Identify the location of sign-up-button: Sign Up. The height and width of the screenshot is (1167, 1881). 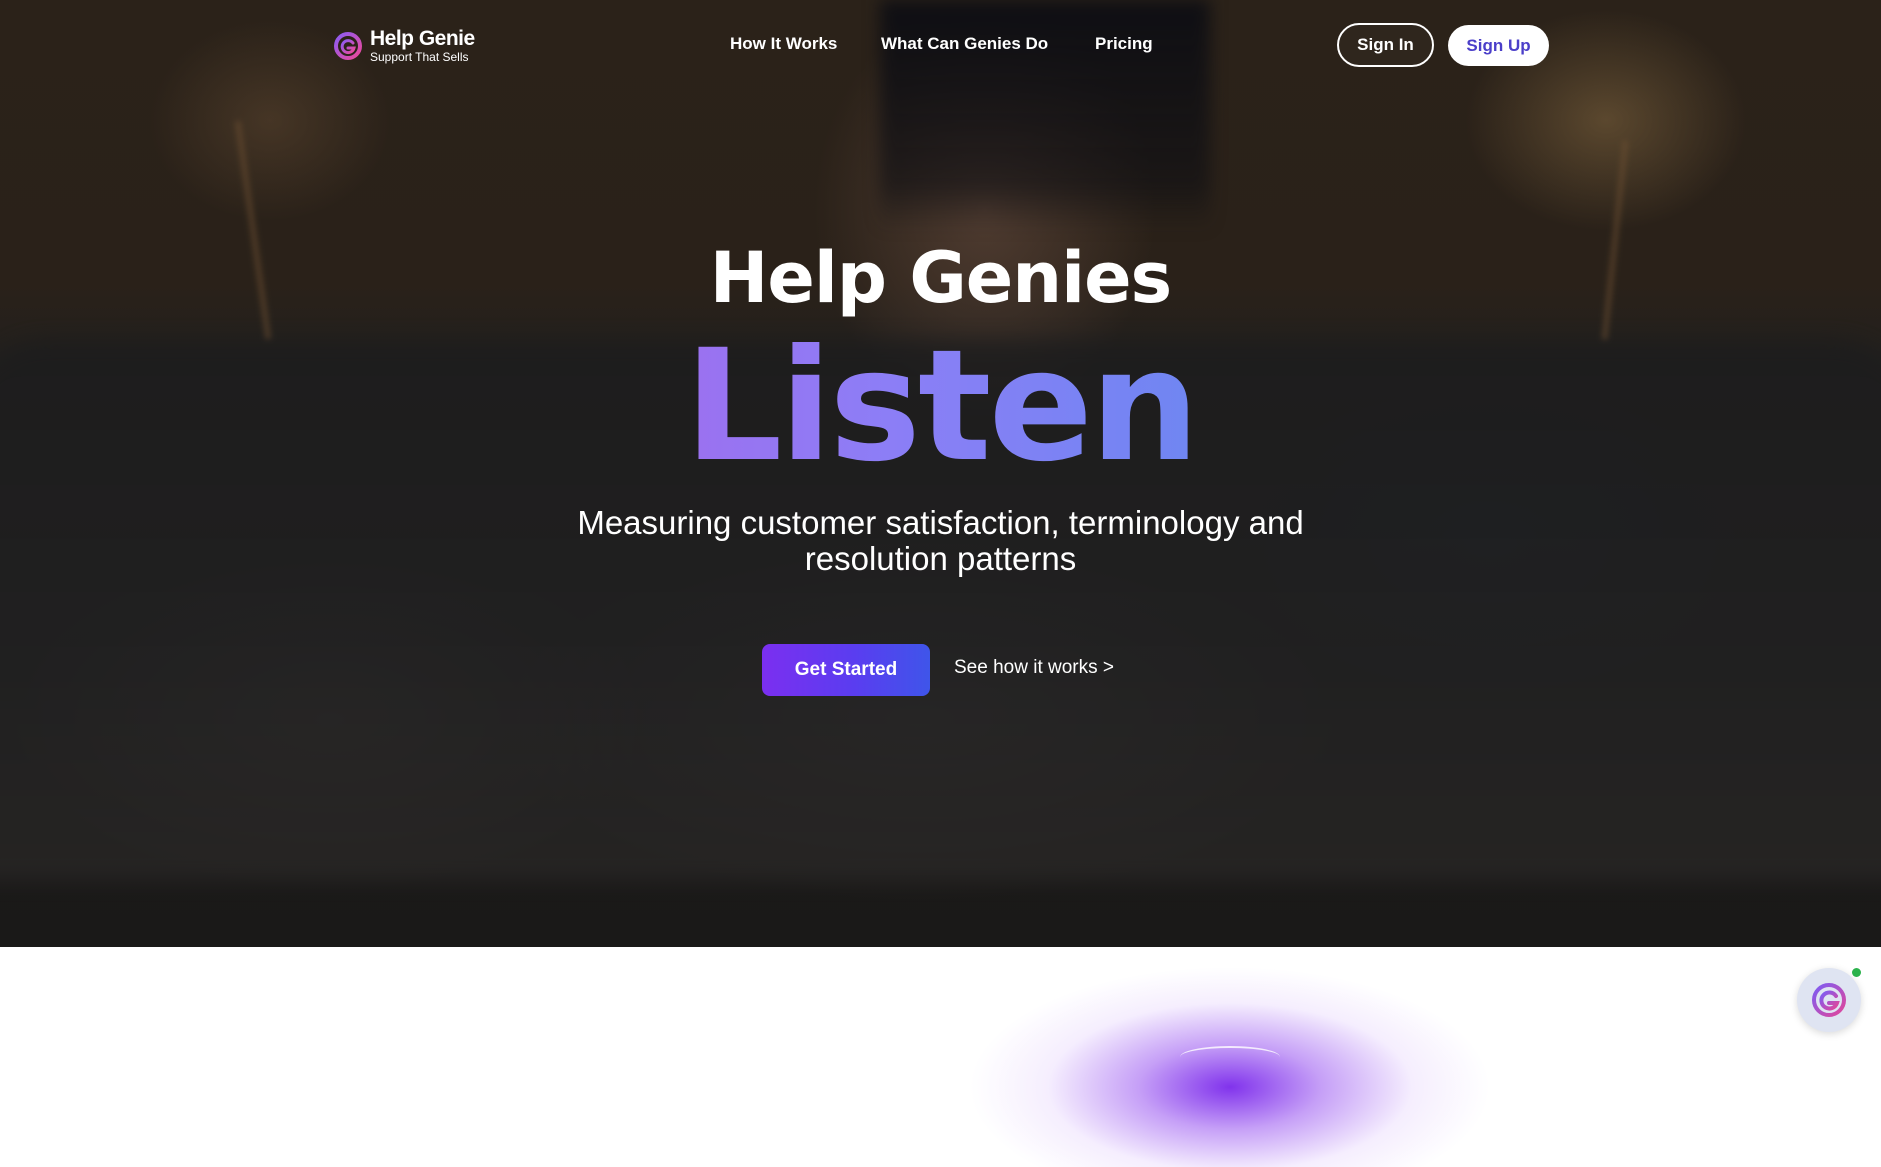
(1498, 45).